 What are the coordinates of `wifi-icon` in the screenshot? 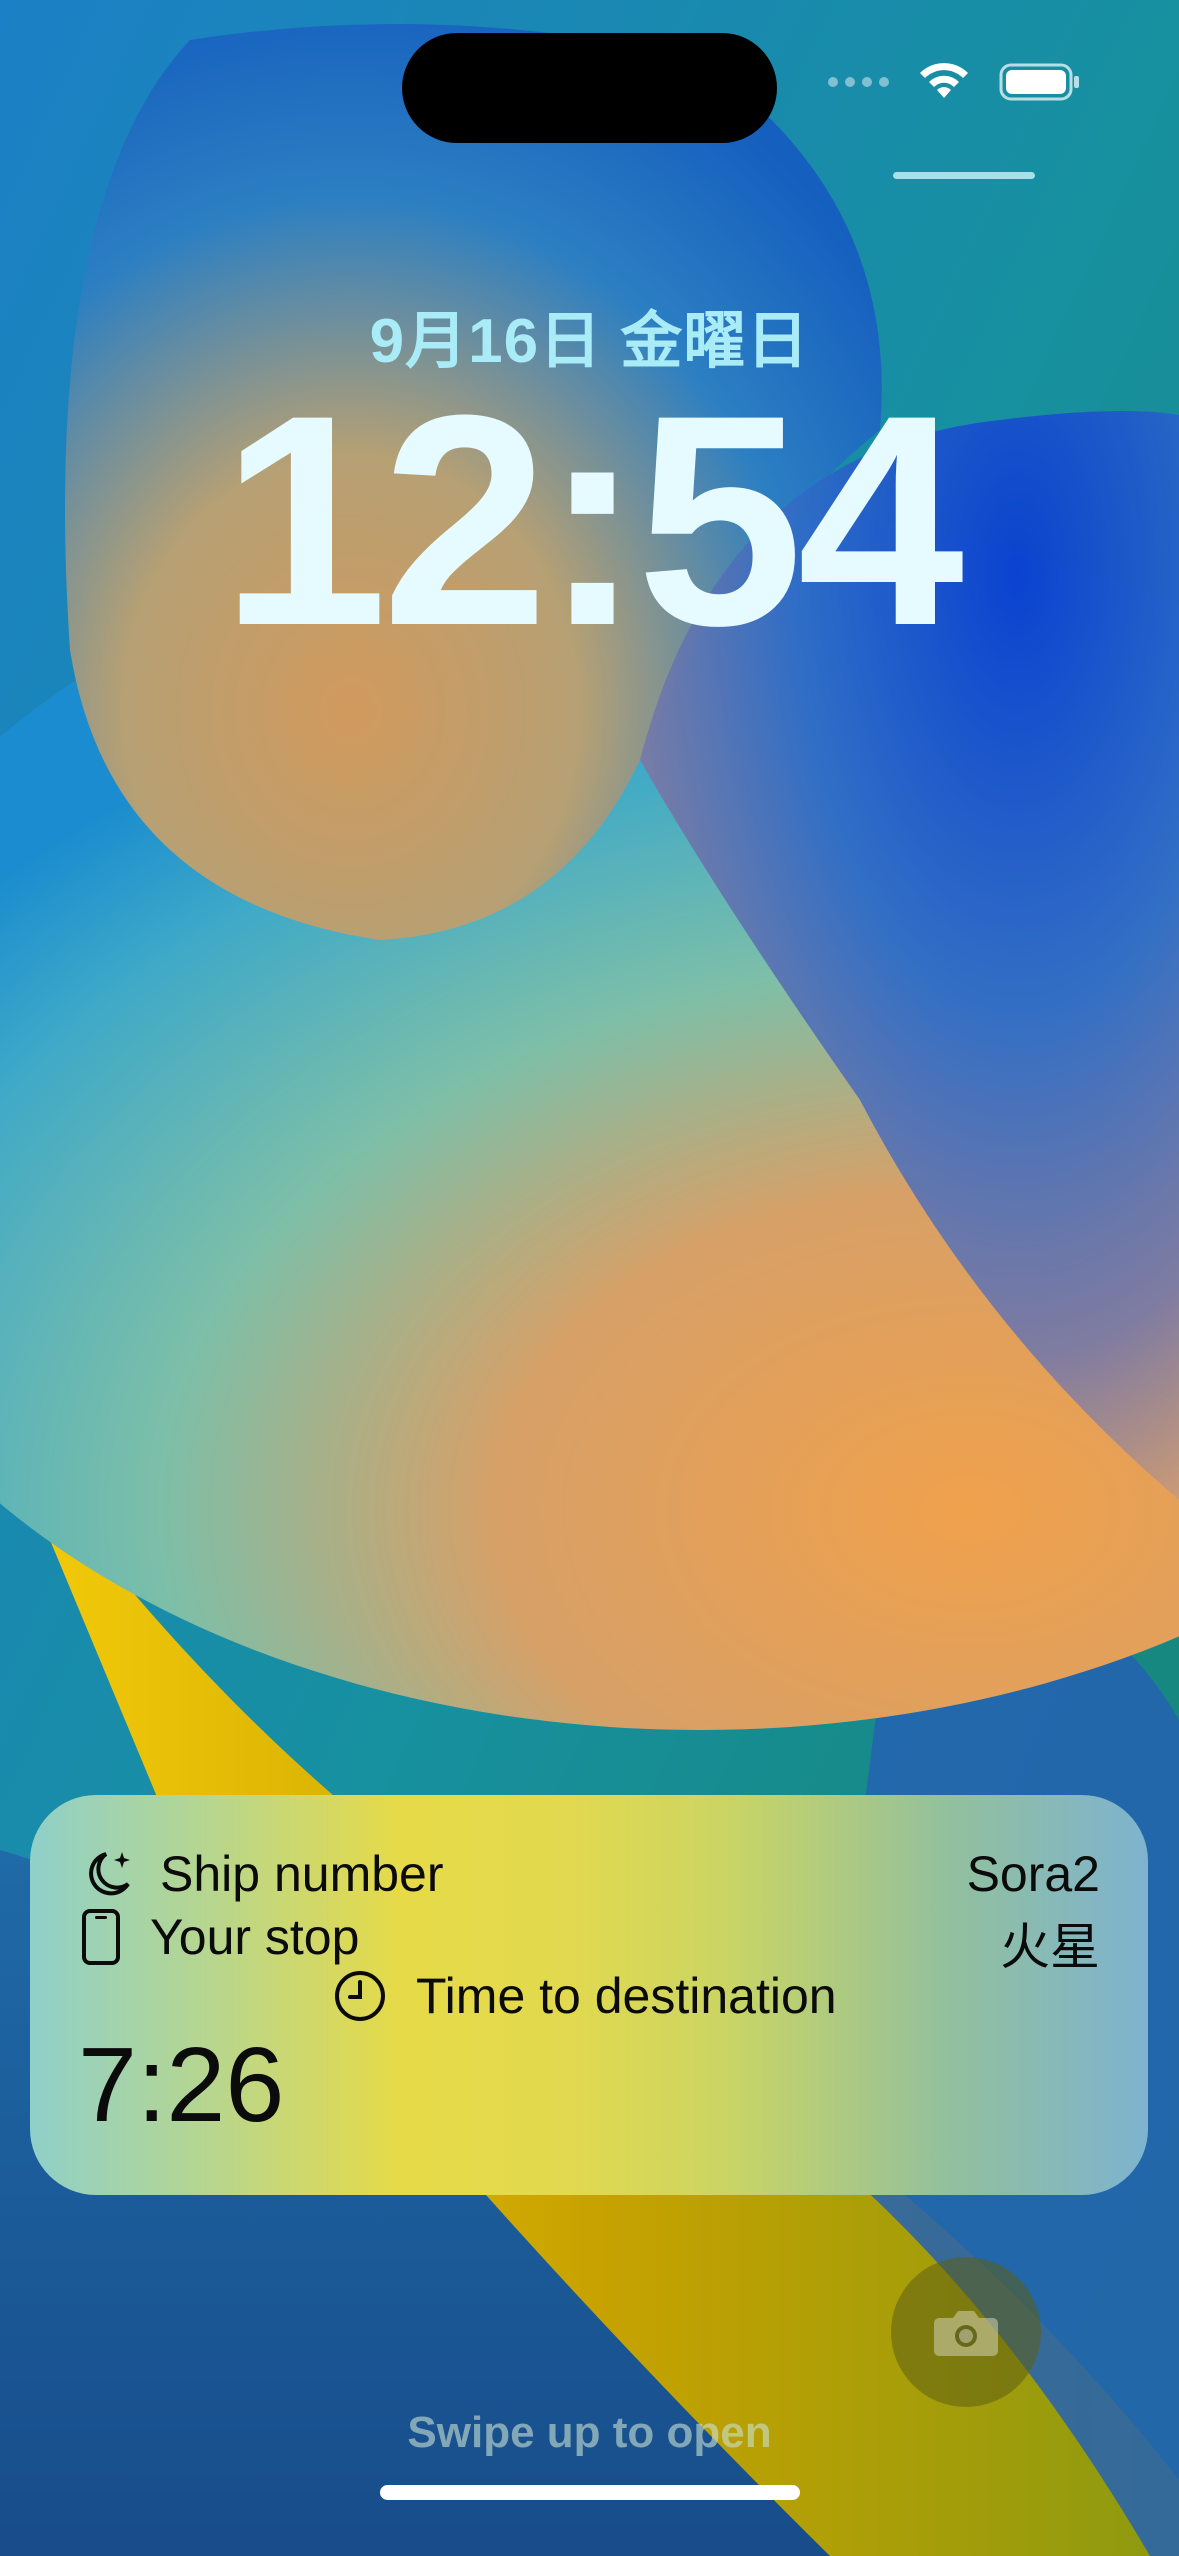 It's located at (944, 80).